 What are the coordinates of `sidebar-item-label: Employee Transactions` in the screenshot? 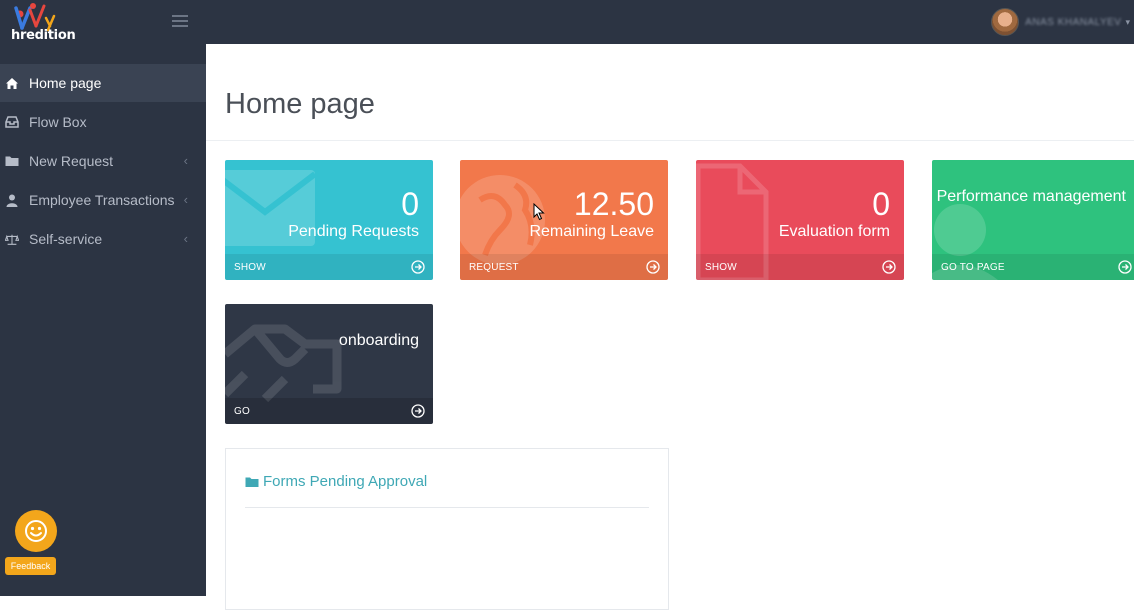 It's located at (102, 200).